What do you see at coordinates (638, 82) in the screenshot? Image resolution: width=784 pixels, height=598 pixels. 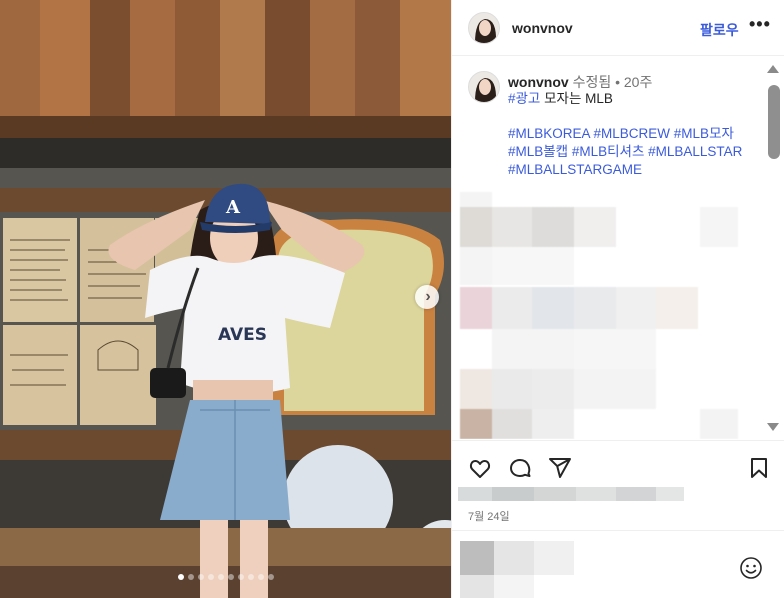 I see `time-ago: 20주` at bounding box center [638, 82].